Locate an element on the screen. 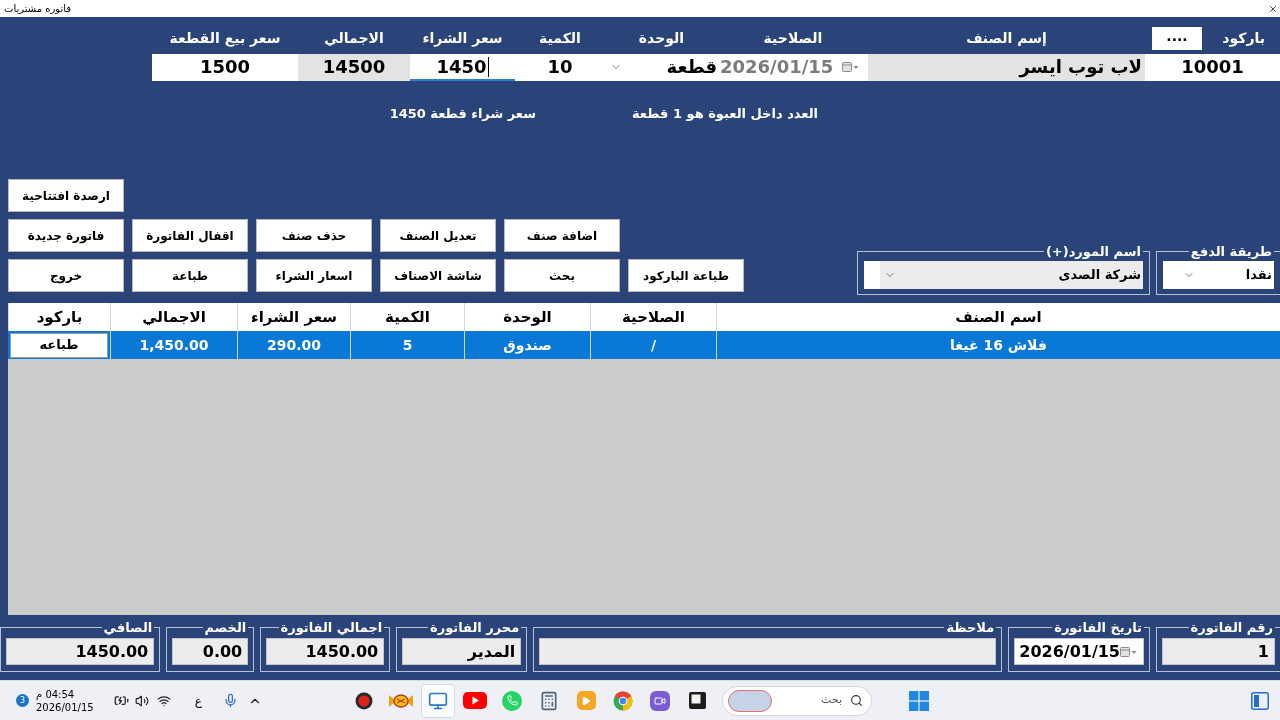 Image resolution: width=1280 pixels, height=720 pixels. group-label: محرر الفاتورة is located at coordinates (474, 627).